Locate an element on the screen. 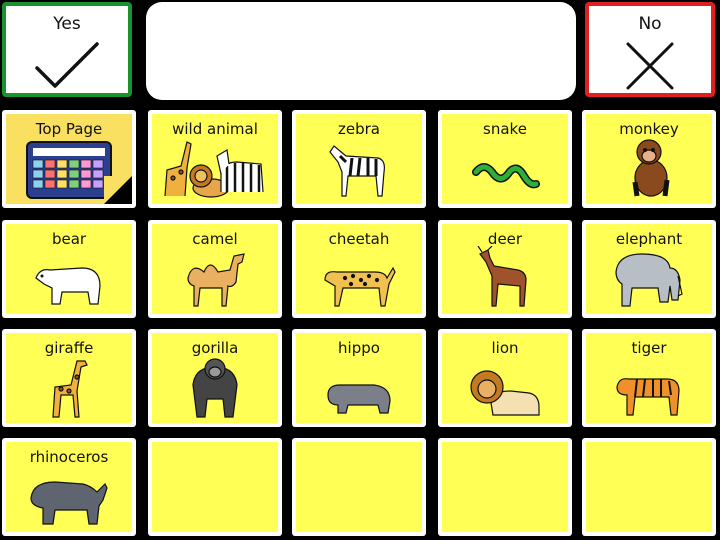  snake-icon is located at coordinates (506, 176).